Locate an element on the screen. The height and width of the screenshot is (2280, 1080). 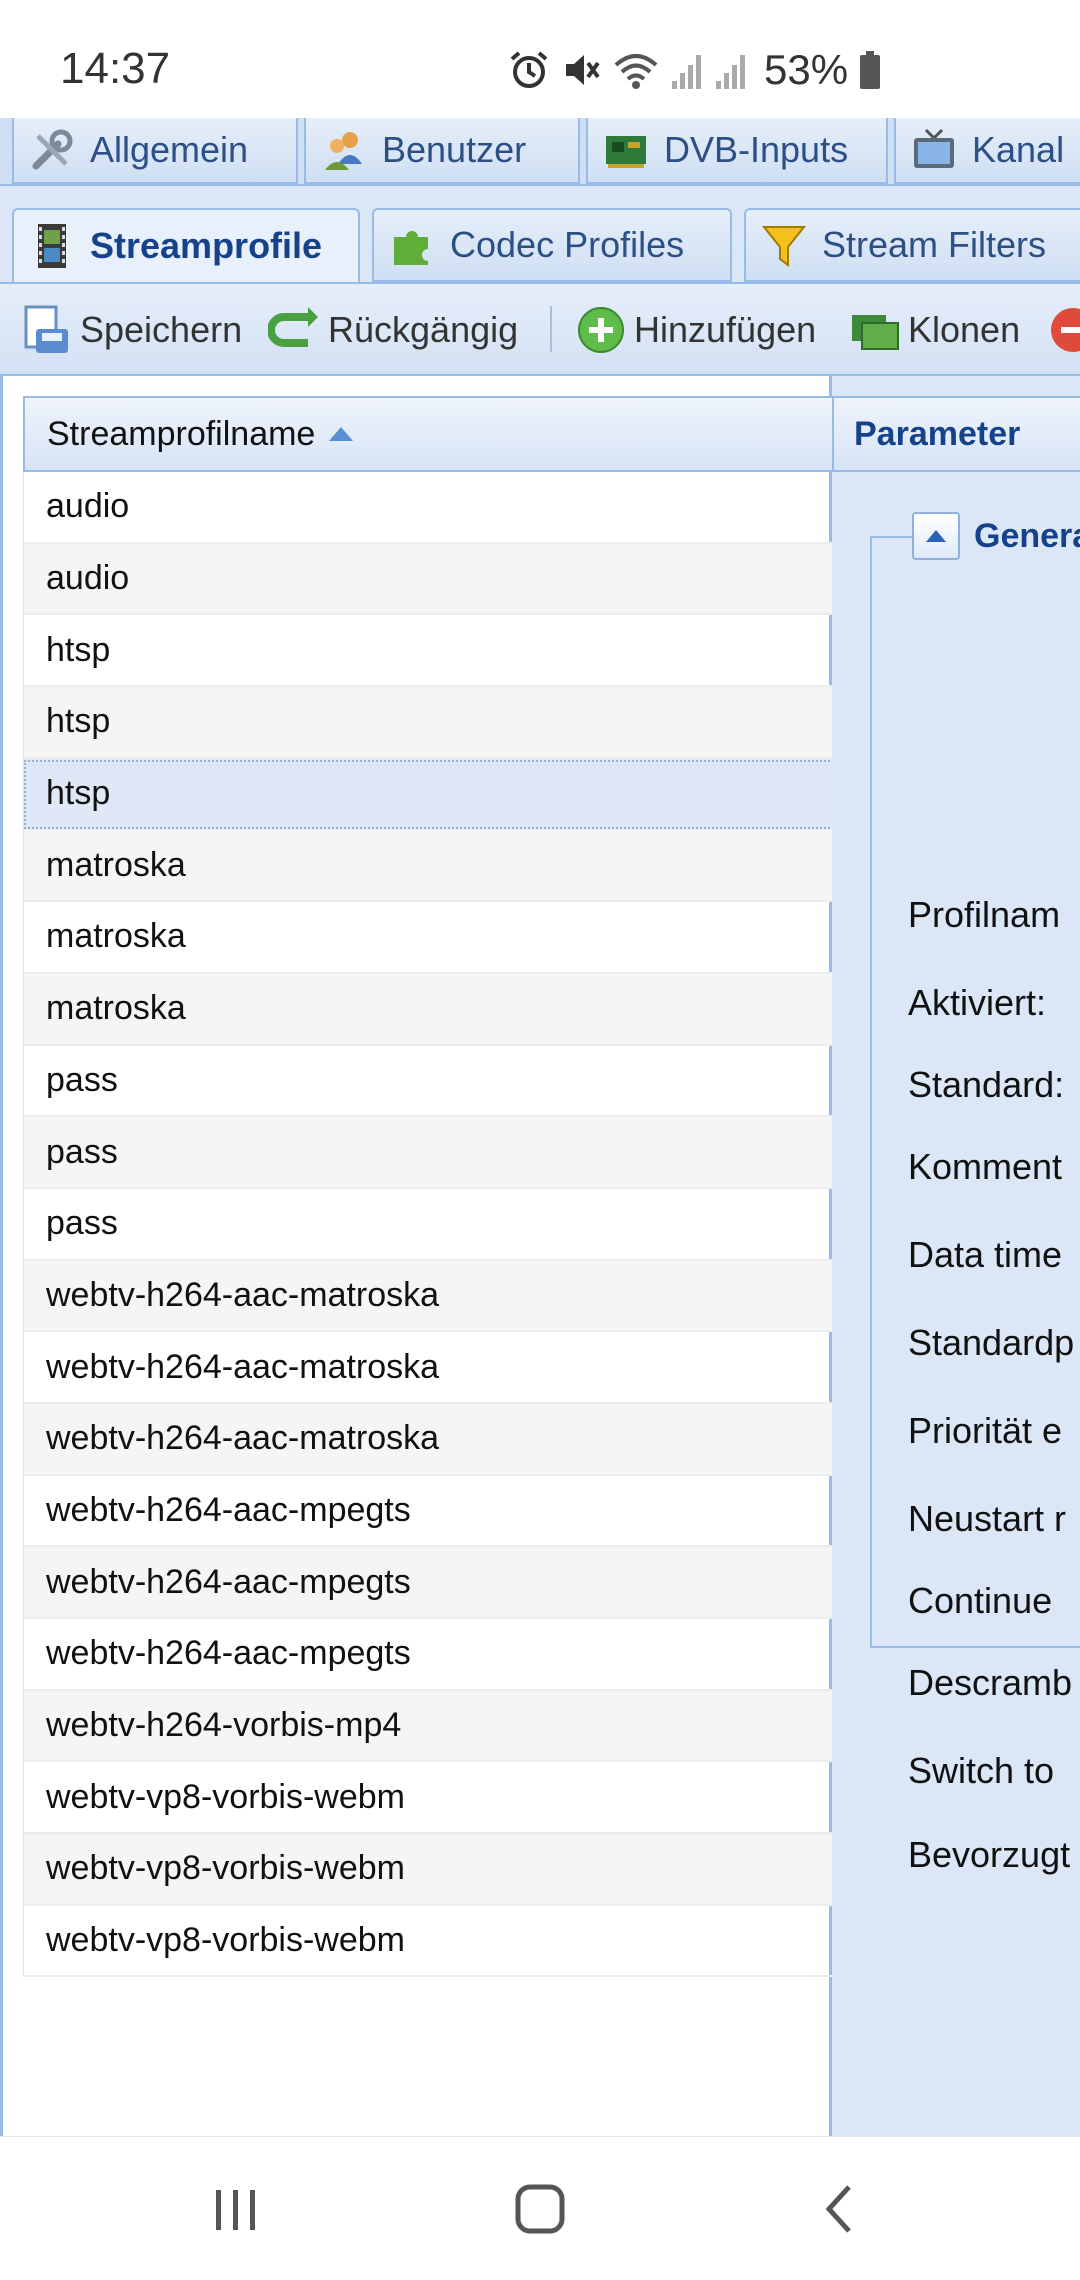
general-legend: Genera is located at coordinates (996, 536).